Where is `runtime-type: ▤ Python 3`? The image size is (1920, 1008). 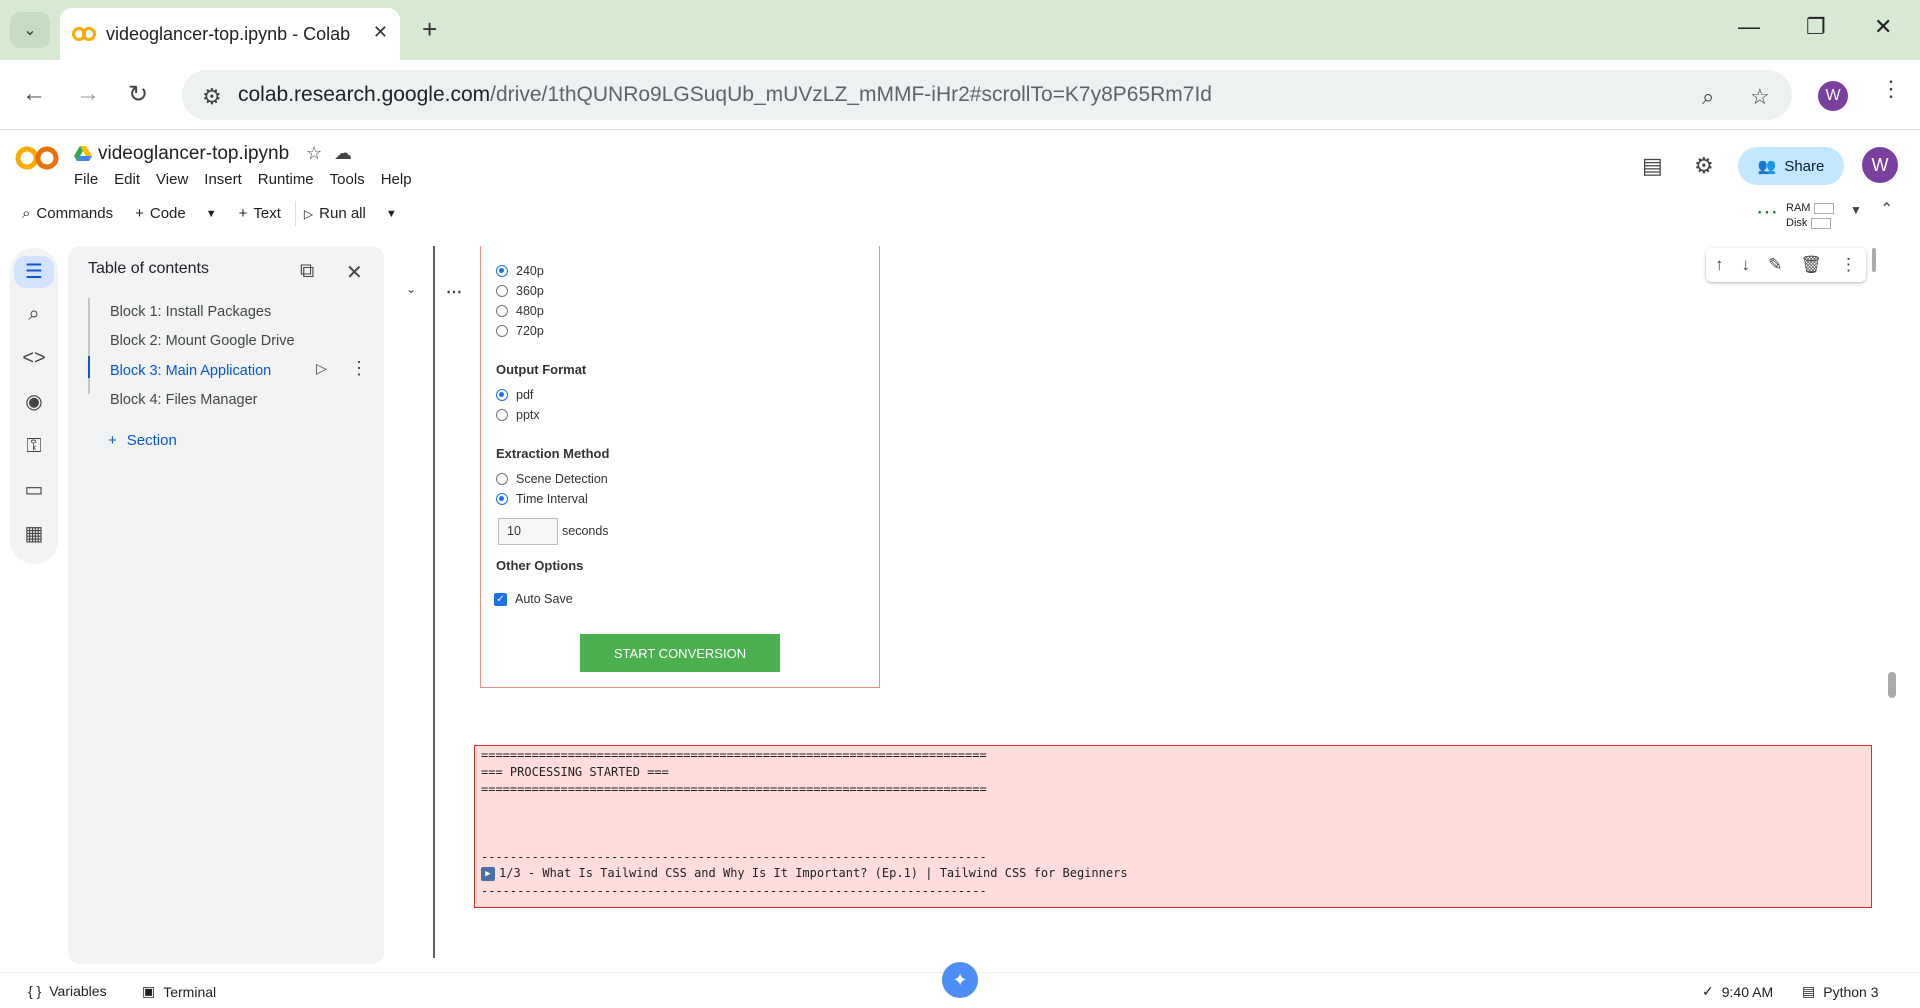
runtime-type: ▤ Python 3 is located at coordinates (1840, 991).